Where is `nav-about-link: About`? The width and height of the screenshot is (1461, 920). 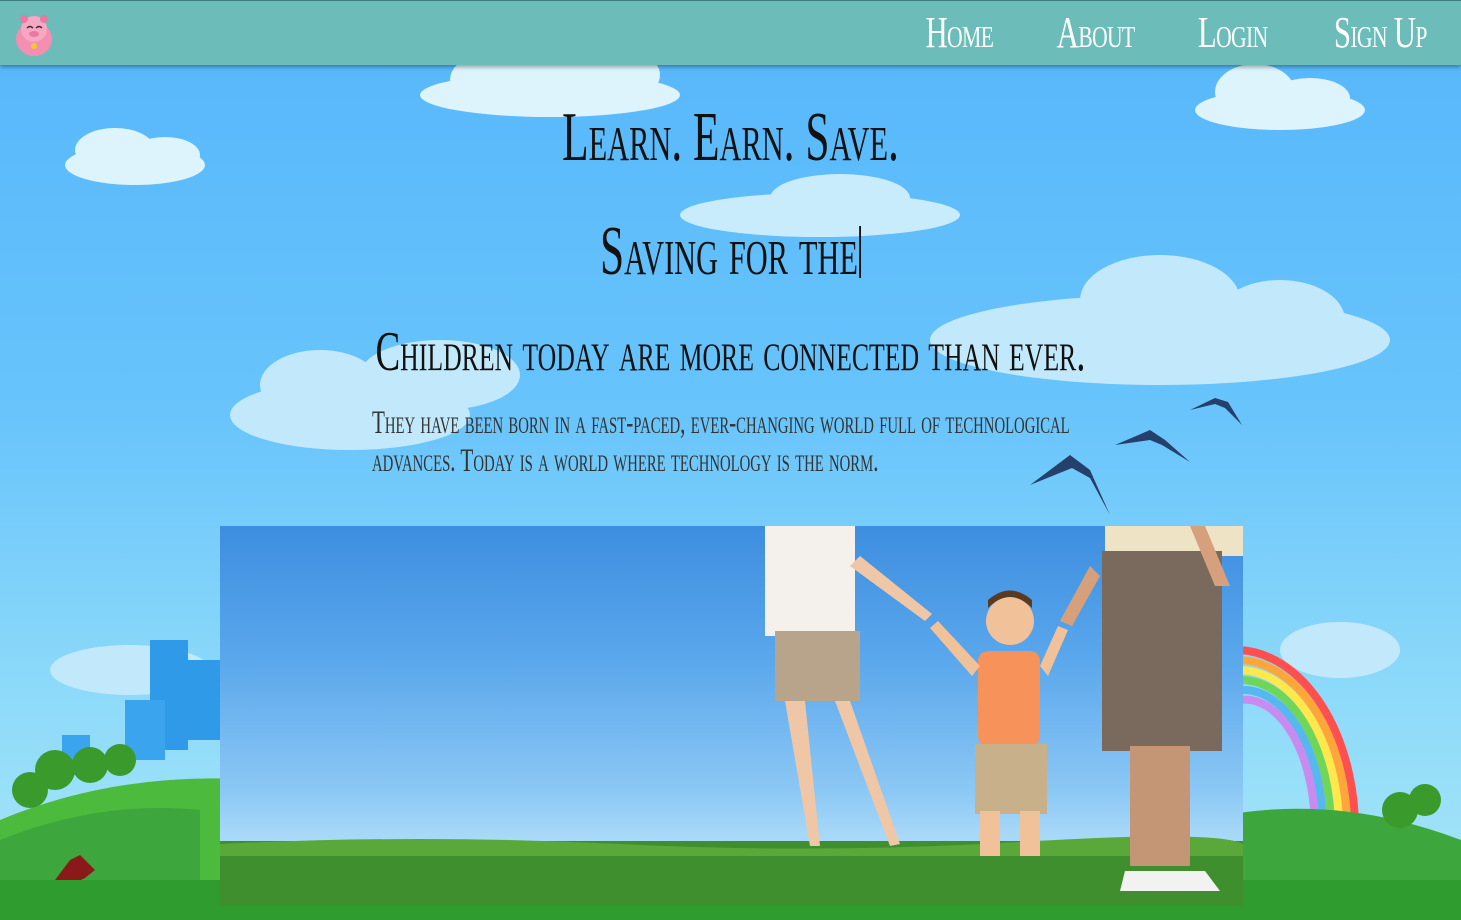 nav-about-link: About is located at coordinates (1096, 33).